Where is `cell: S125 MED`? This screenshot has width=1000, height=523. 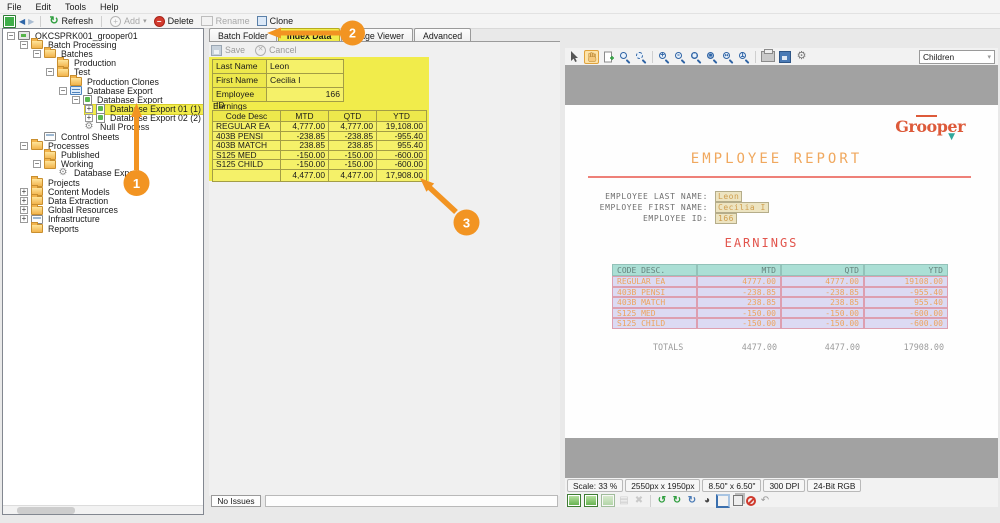
cell: S125 MED is located at coordinates (247, 155).